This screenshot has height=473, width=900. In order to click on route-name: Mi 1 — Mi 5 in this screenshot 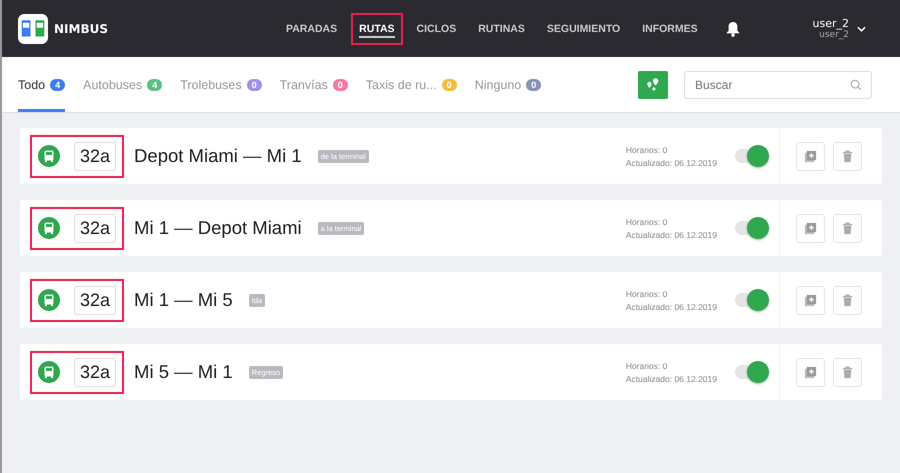, I will do `click(183, 300)`.